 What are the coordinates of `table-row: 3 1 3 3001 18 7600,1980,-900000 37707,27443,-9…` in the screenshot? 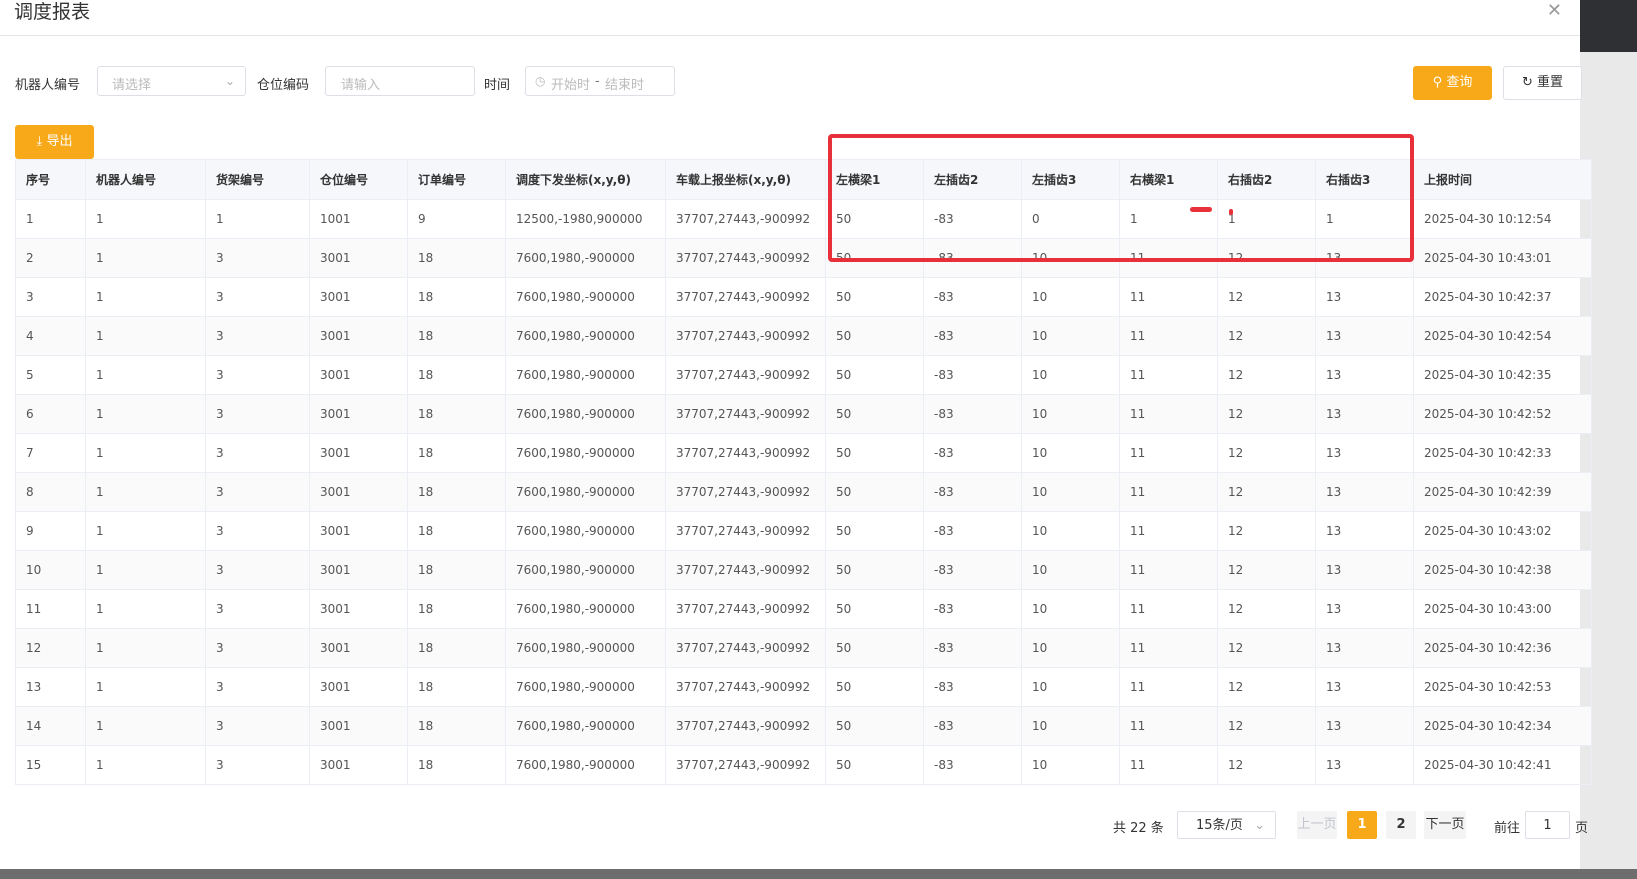 It's located at (803, 297).